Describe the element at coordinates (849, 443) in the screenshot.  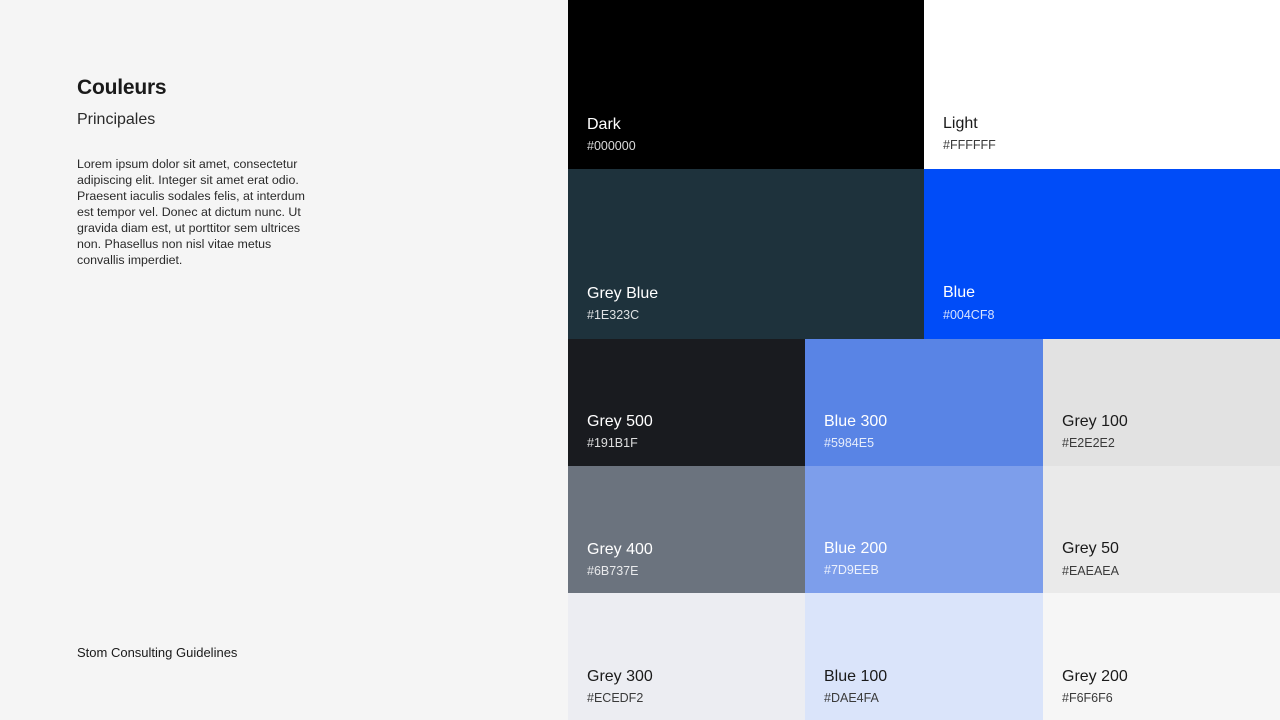
I see `swatch-hex: #5984E5` at that location.